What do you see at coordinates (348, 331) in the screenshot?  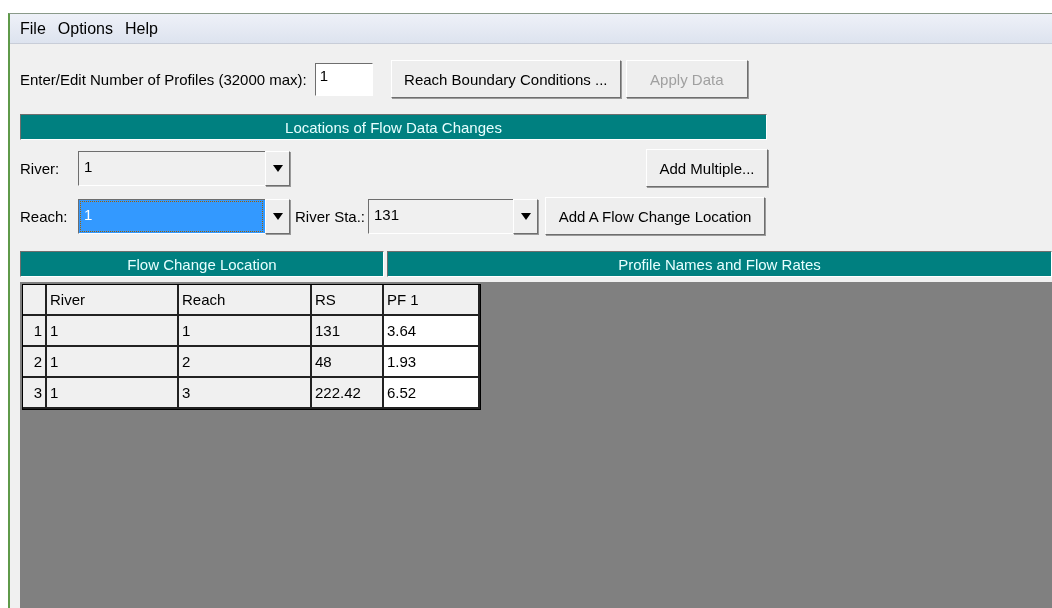 I see `table-cell: 131` at bounding box center [348, 331].